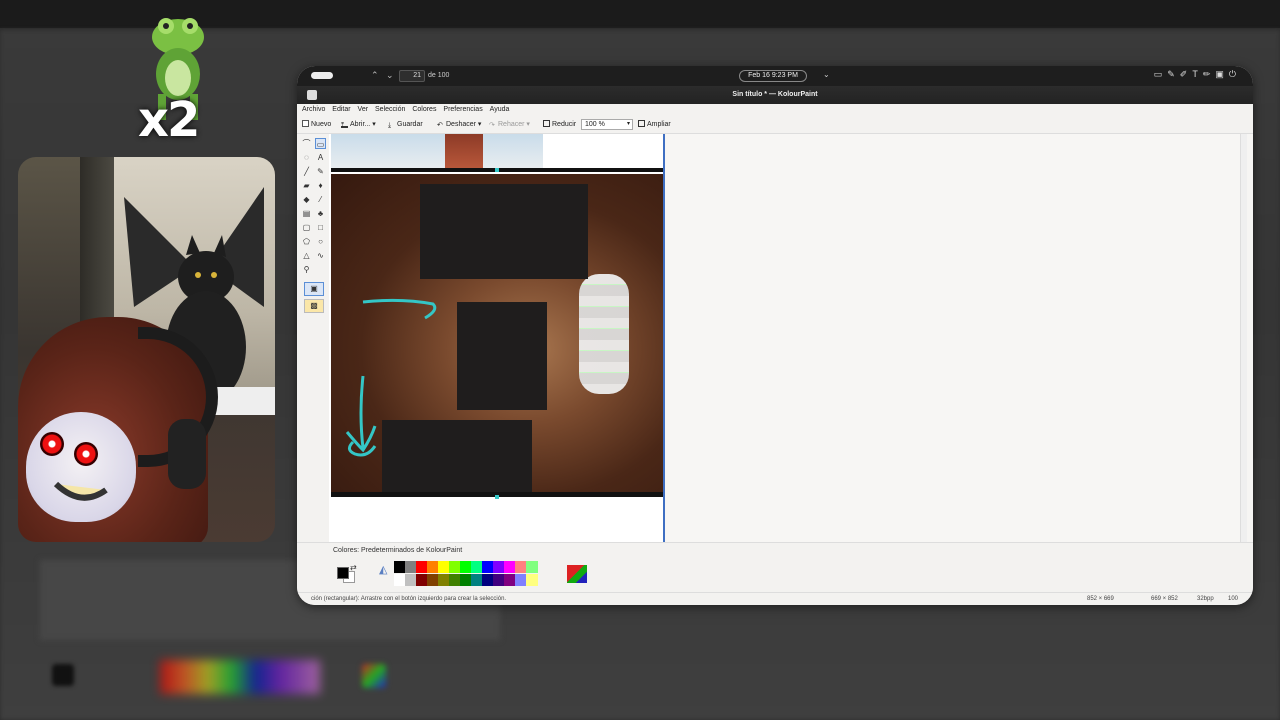  What do you see at coordinates (314, 306) in the screenshot?
I see `transparent-selection-icon: ▩` at bounding box center [314, 306].